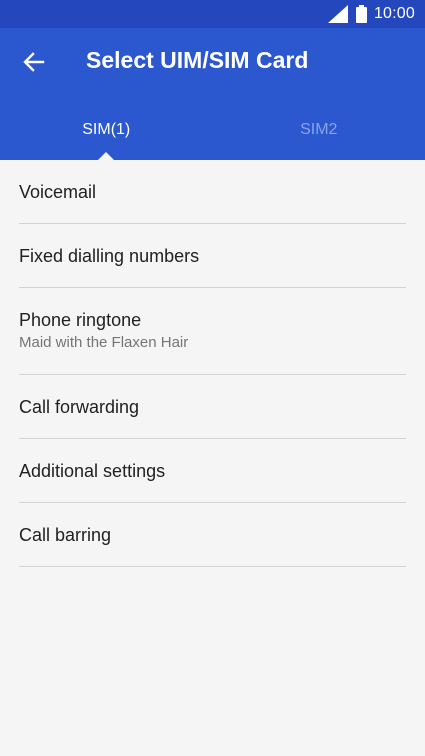  Describe the element at coordinates (92, 470) in the screenshot. I see `item-title: Additional settings` at that location.